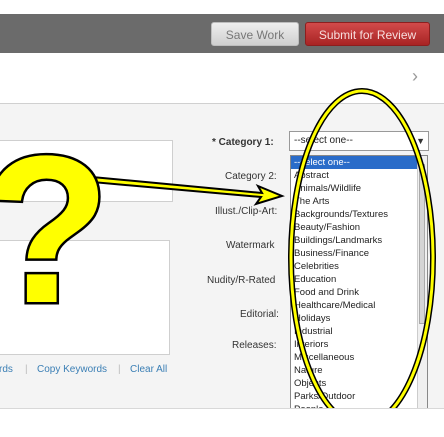 The width and height of the screenshot is (444, 437). I want to click on arrow-icon, so click(188, 190).